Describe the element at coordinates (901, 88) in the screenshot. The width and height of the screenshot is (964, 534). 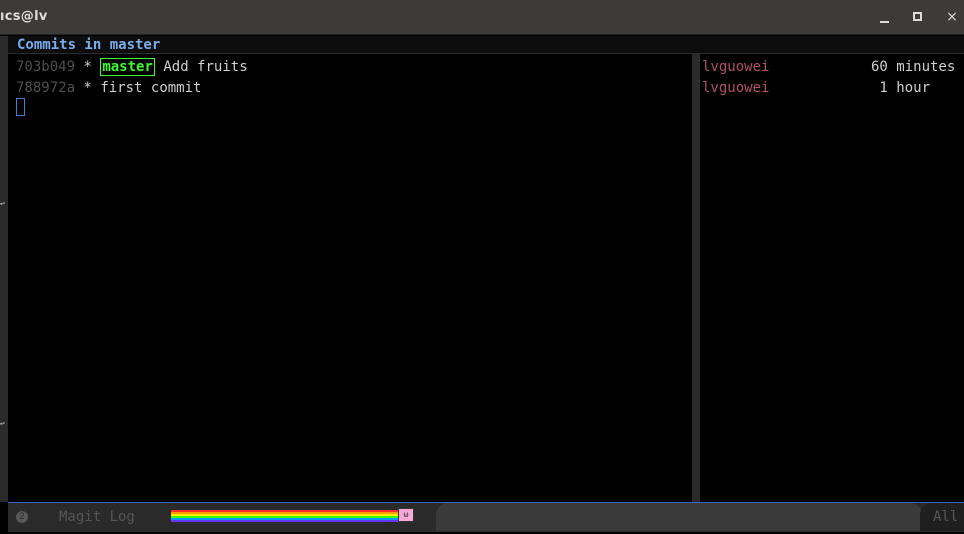
I see `commit-date: 1 hour` at that location.